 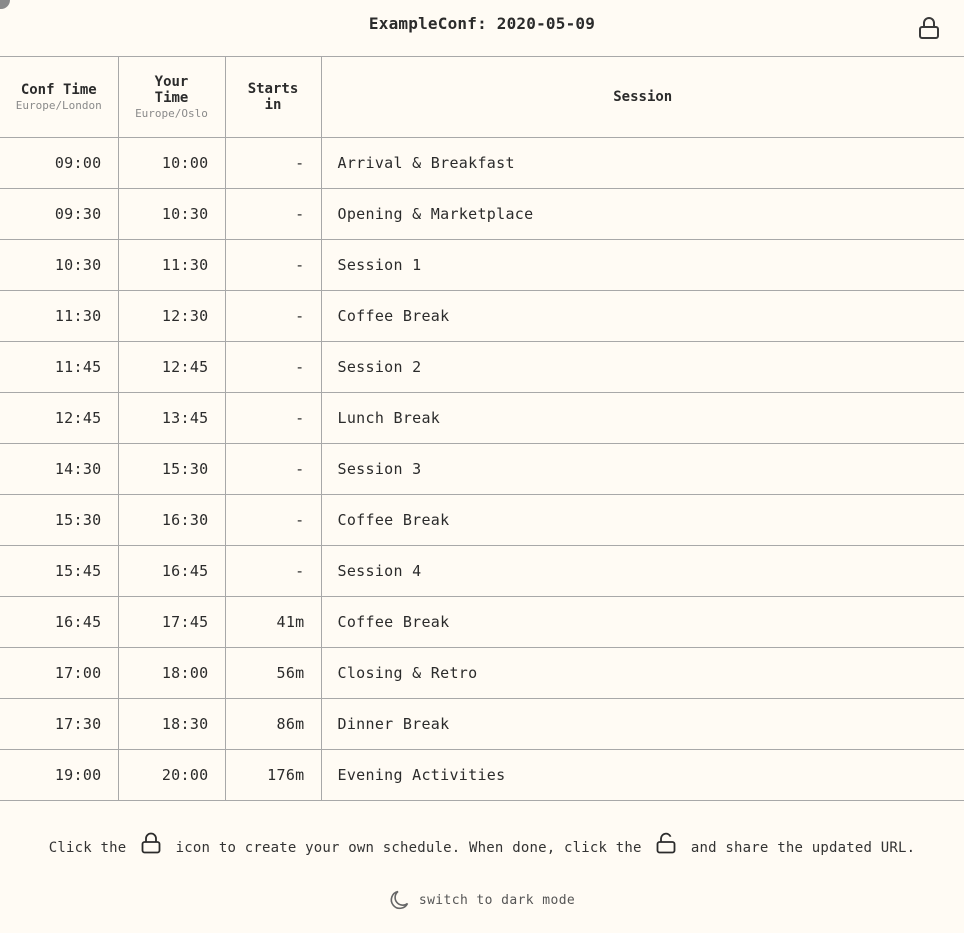 What do you see at coordinates (642, 571) in the screenshot?
I see `session-cell: Session 4` at bounding box center [642, 571].